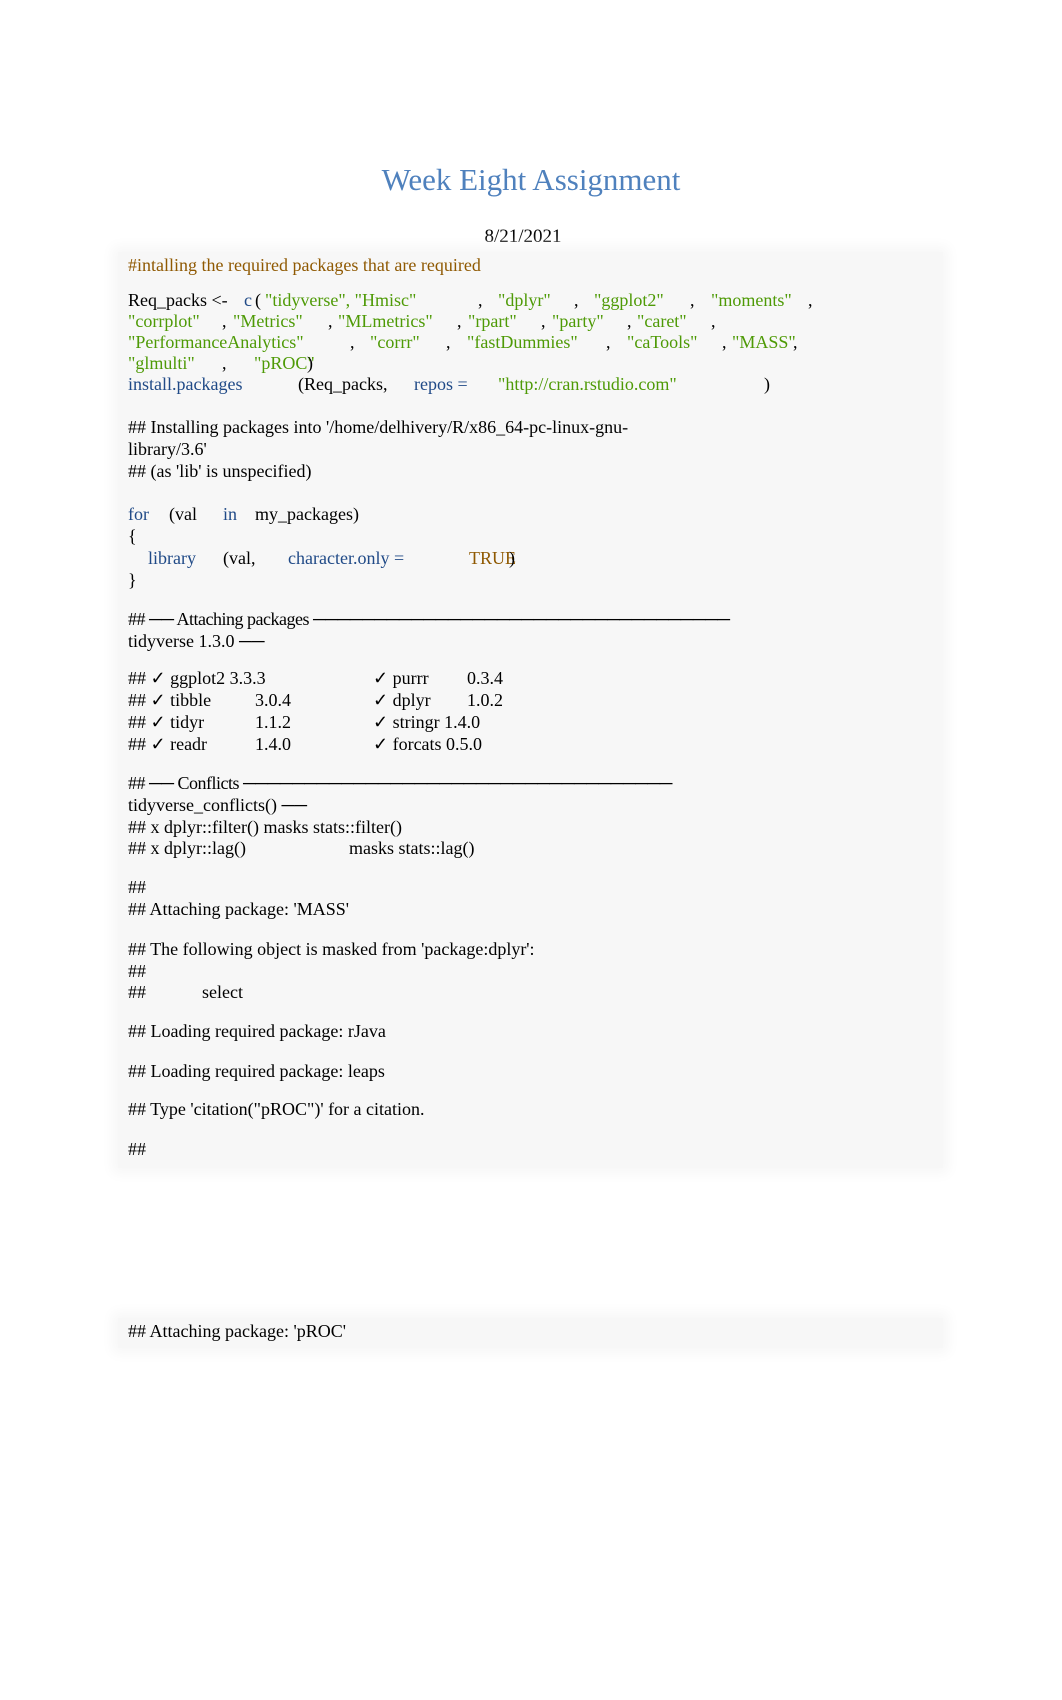 The image size is (1062, 1700). I want to click on attached-pkg: ✓ forcats 0.5.0, so click(428, 744).